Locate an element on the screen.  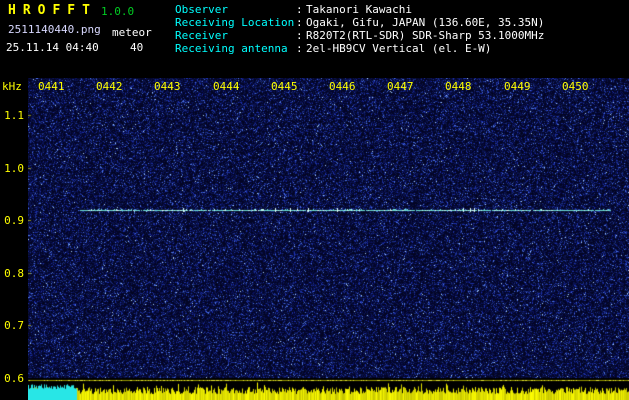
frequency-tick-label: 0.7 is located at coordinates (14, 325).